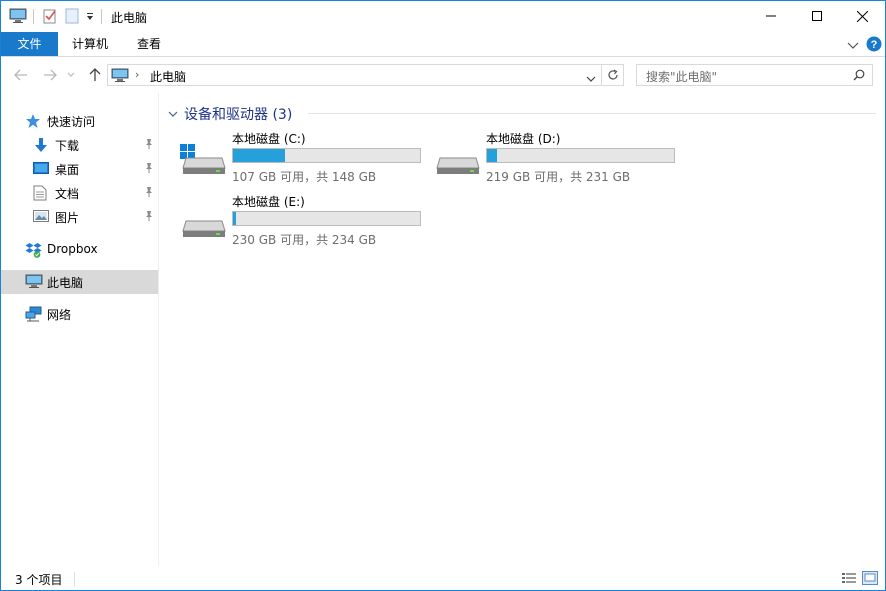 This screenshot has width=886, height=591. I want to click on sidebar-item-pictures: 图片, so click(79, 217).